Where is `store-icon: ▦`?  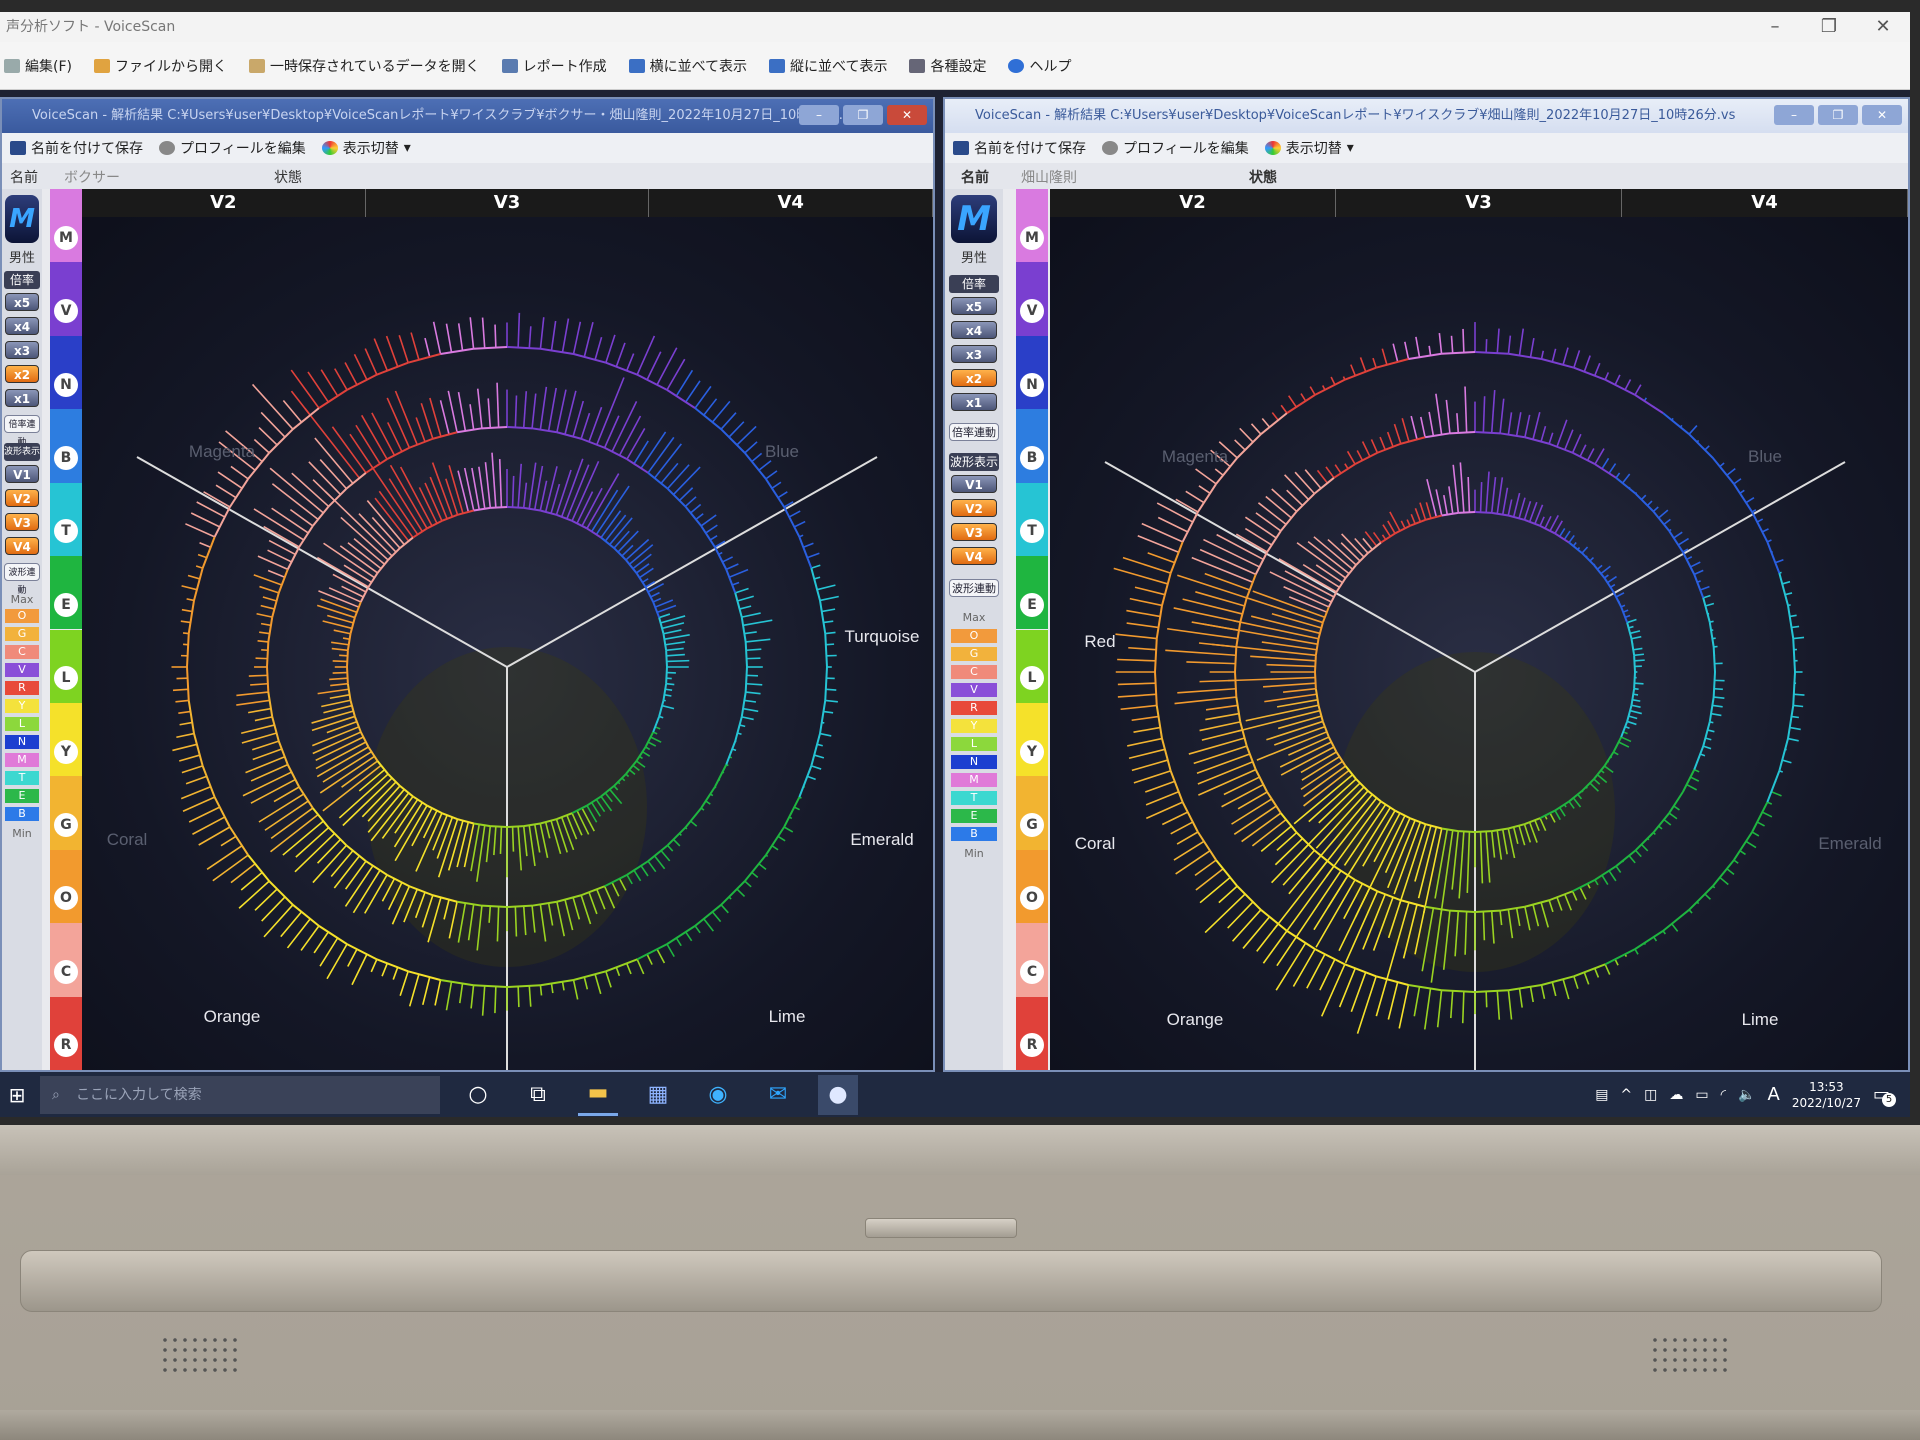
store-icon: ▦ is located at coordinates (658, 1095).